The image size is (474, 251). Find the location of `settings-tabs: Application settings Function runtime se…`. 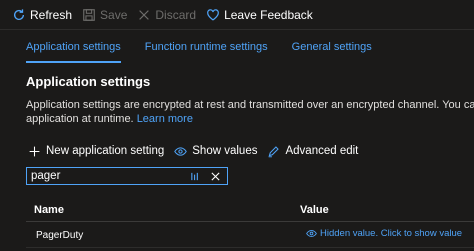

settings-tabs: Application settings Function runtime se… is located at coordinates (237, 50).